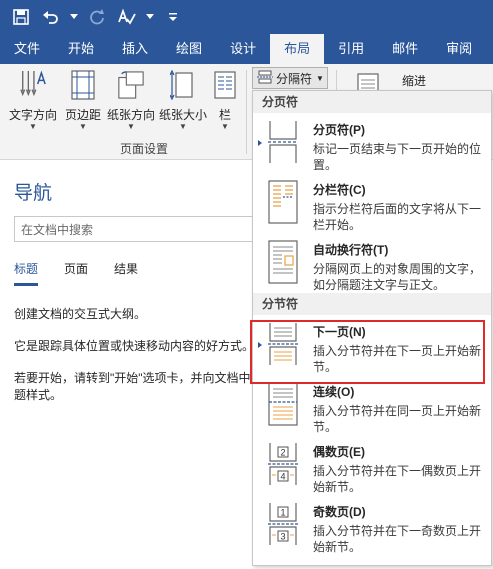 The height and width of the screenshot is (569, 493). What do you see at coordinates (150, 17) in the screenshot?
I see `spelling-dropdown-icon` at bounding box center [150, 17].